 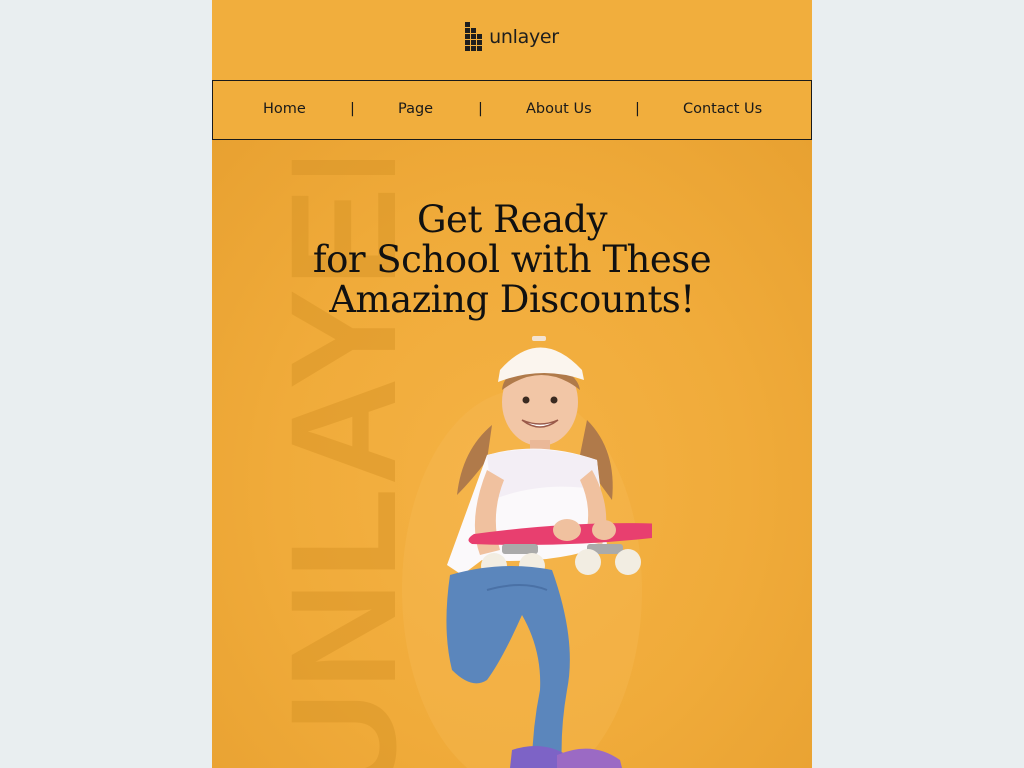 What do you see at coordinates (474, 36) in the screenshot?
I see `stacked-squares-logo-icon` at bounding box center [474, 36].